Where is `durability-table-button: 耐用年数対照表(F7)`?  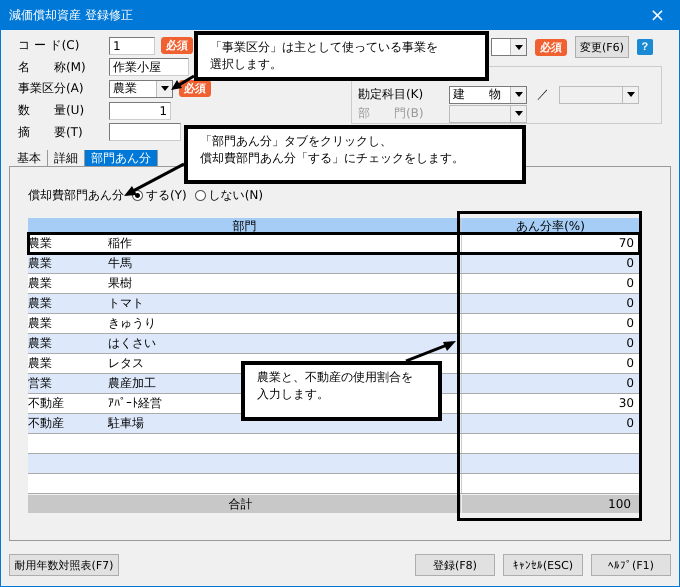
durability-table-button: 耐用年数対照表(F7) is located at coordinates (64, 565).